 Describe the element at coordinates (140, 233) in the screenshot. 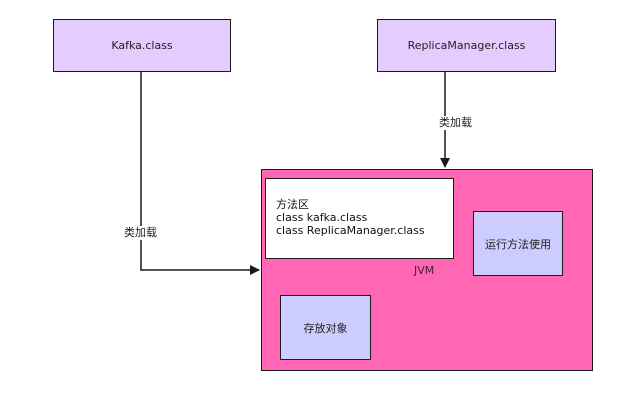

I see `edge-label-kafka-load: 类加载` at that location.